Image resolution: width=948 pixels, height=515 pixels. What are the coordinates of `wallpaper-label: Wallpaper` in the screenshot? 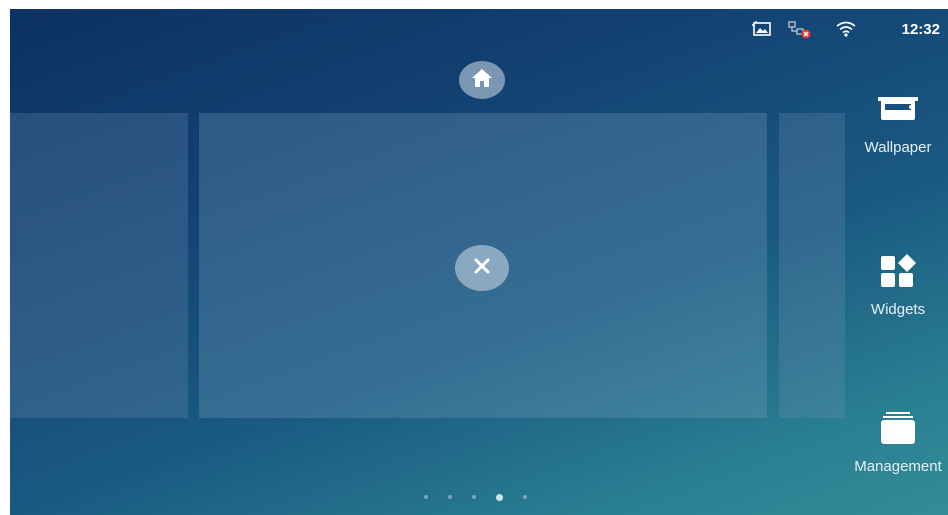 It's located at (898, 147).